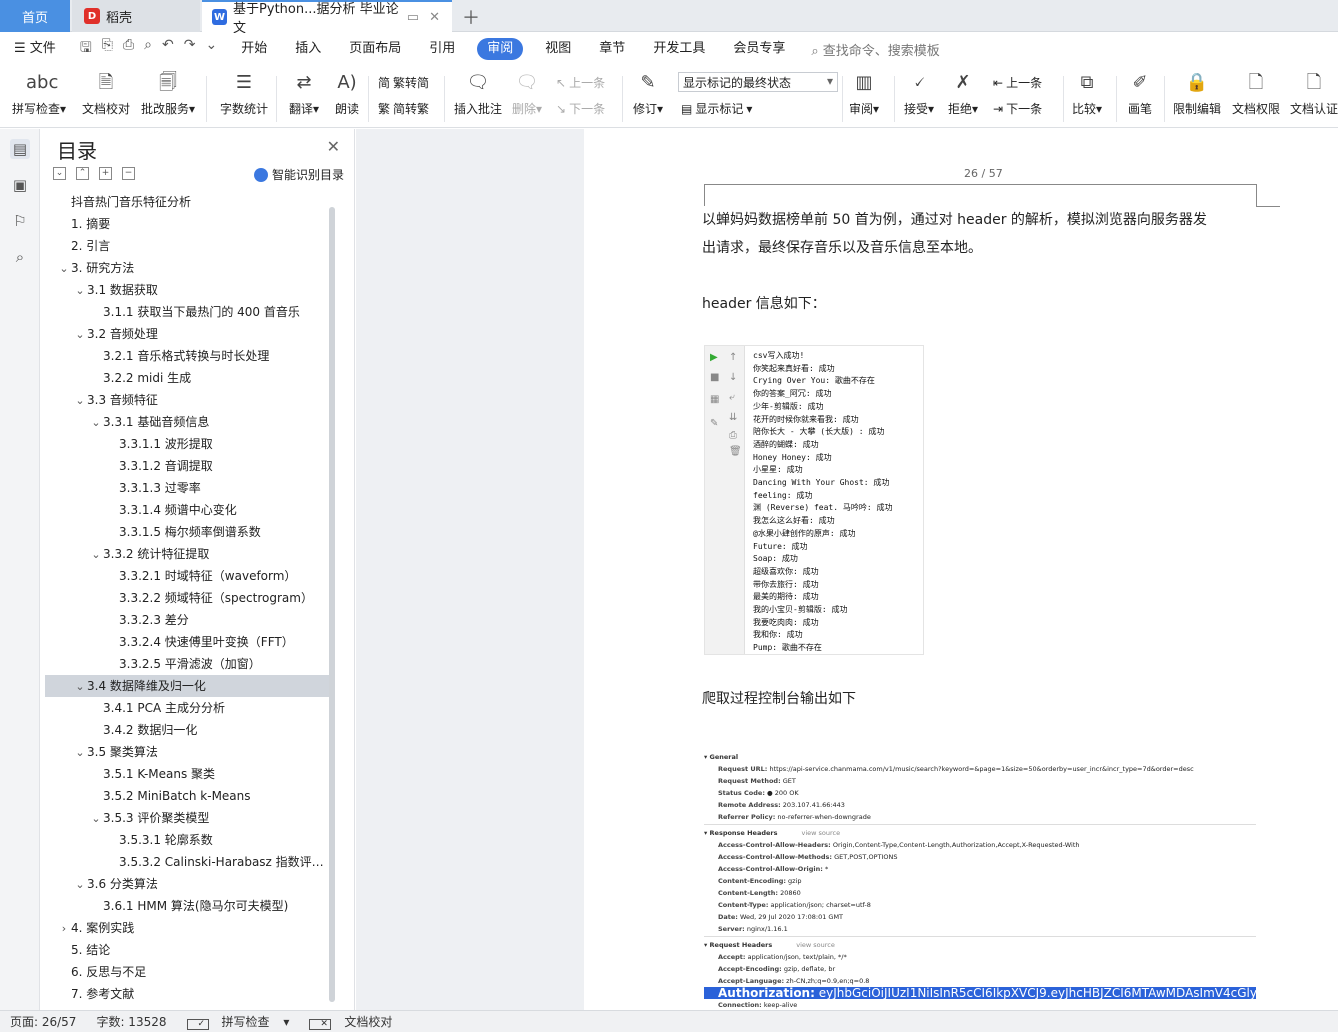 This screenshot has height=1032, width=1338. What do you see at coordinates (20, 257) in the screenshot?
I see `find-icon: ⌕` at bounding box center [20, 257].